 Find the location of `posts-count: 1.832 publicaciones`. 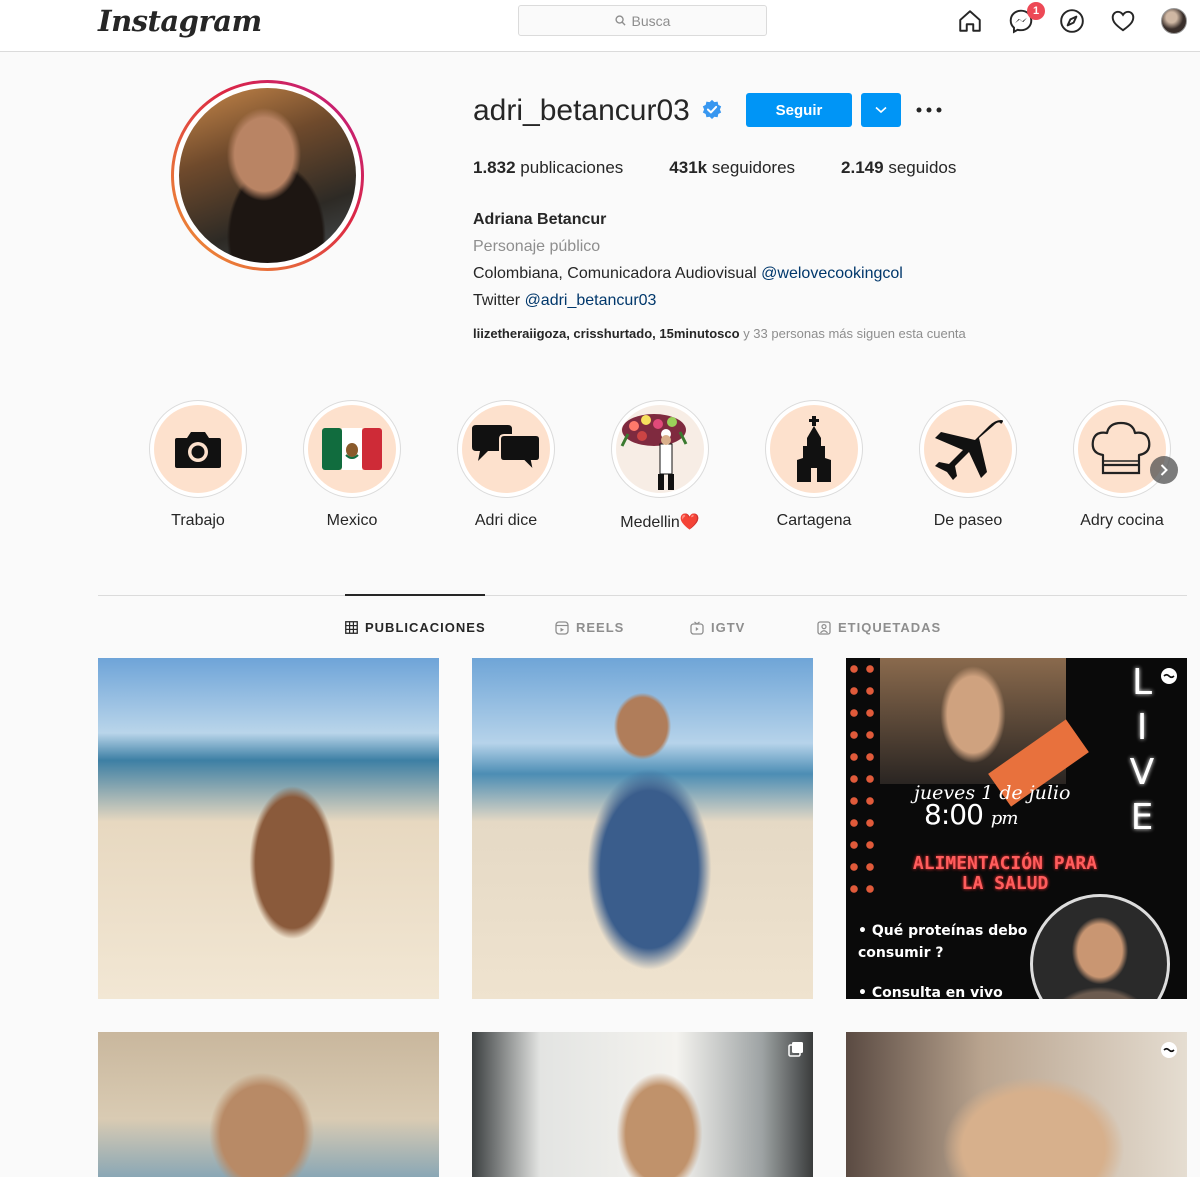

posts-count: 1.832 publicaciones is located at coordinates (548, 167).